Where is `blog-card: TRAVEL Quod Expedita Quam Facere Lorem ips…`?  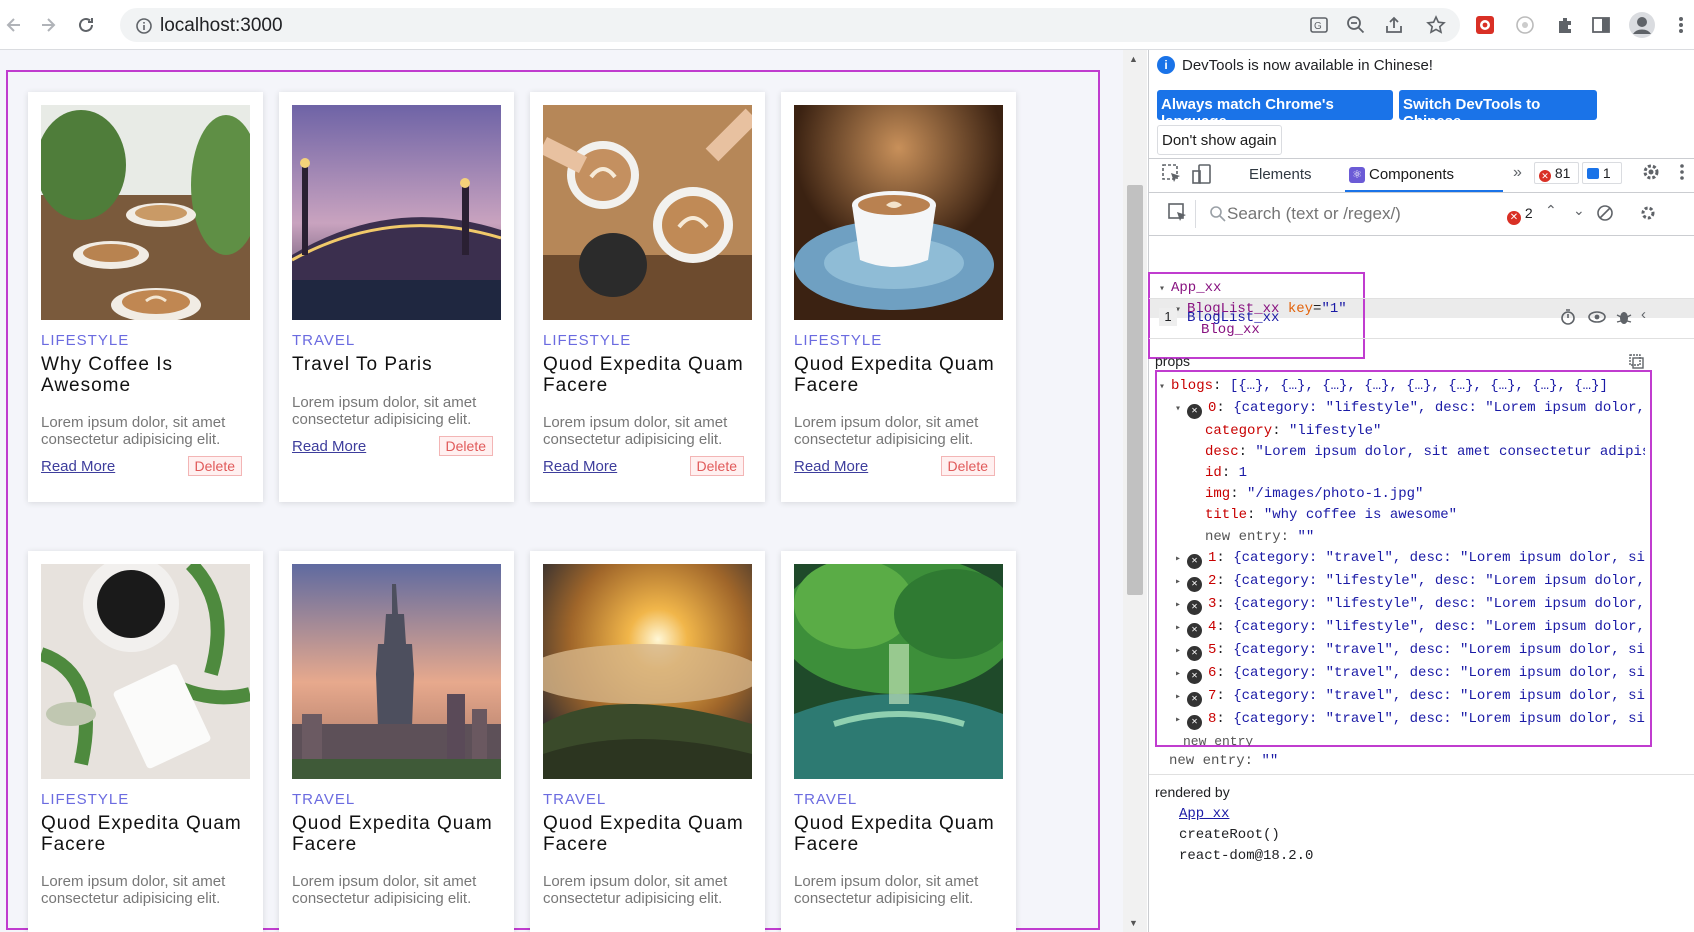
blog-card: TRAVEL Quod Expedita Quam Facere Lorem ips… is located at coordinates (898, 741).